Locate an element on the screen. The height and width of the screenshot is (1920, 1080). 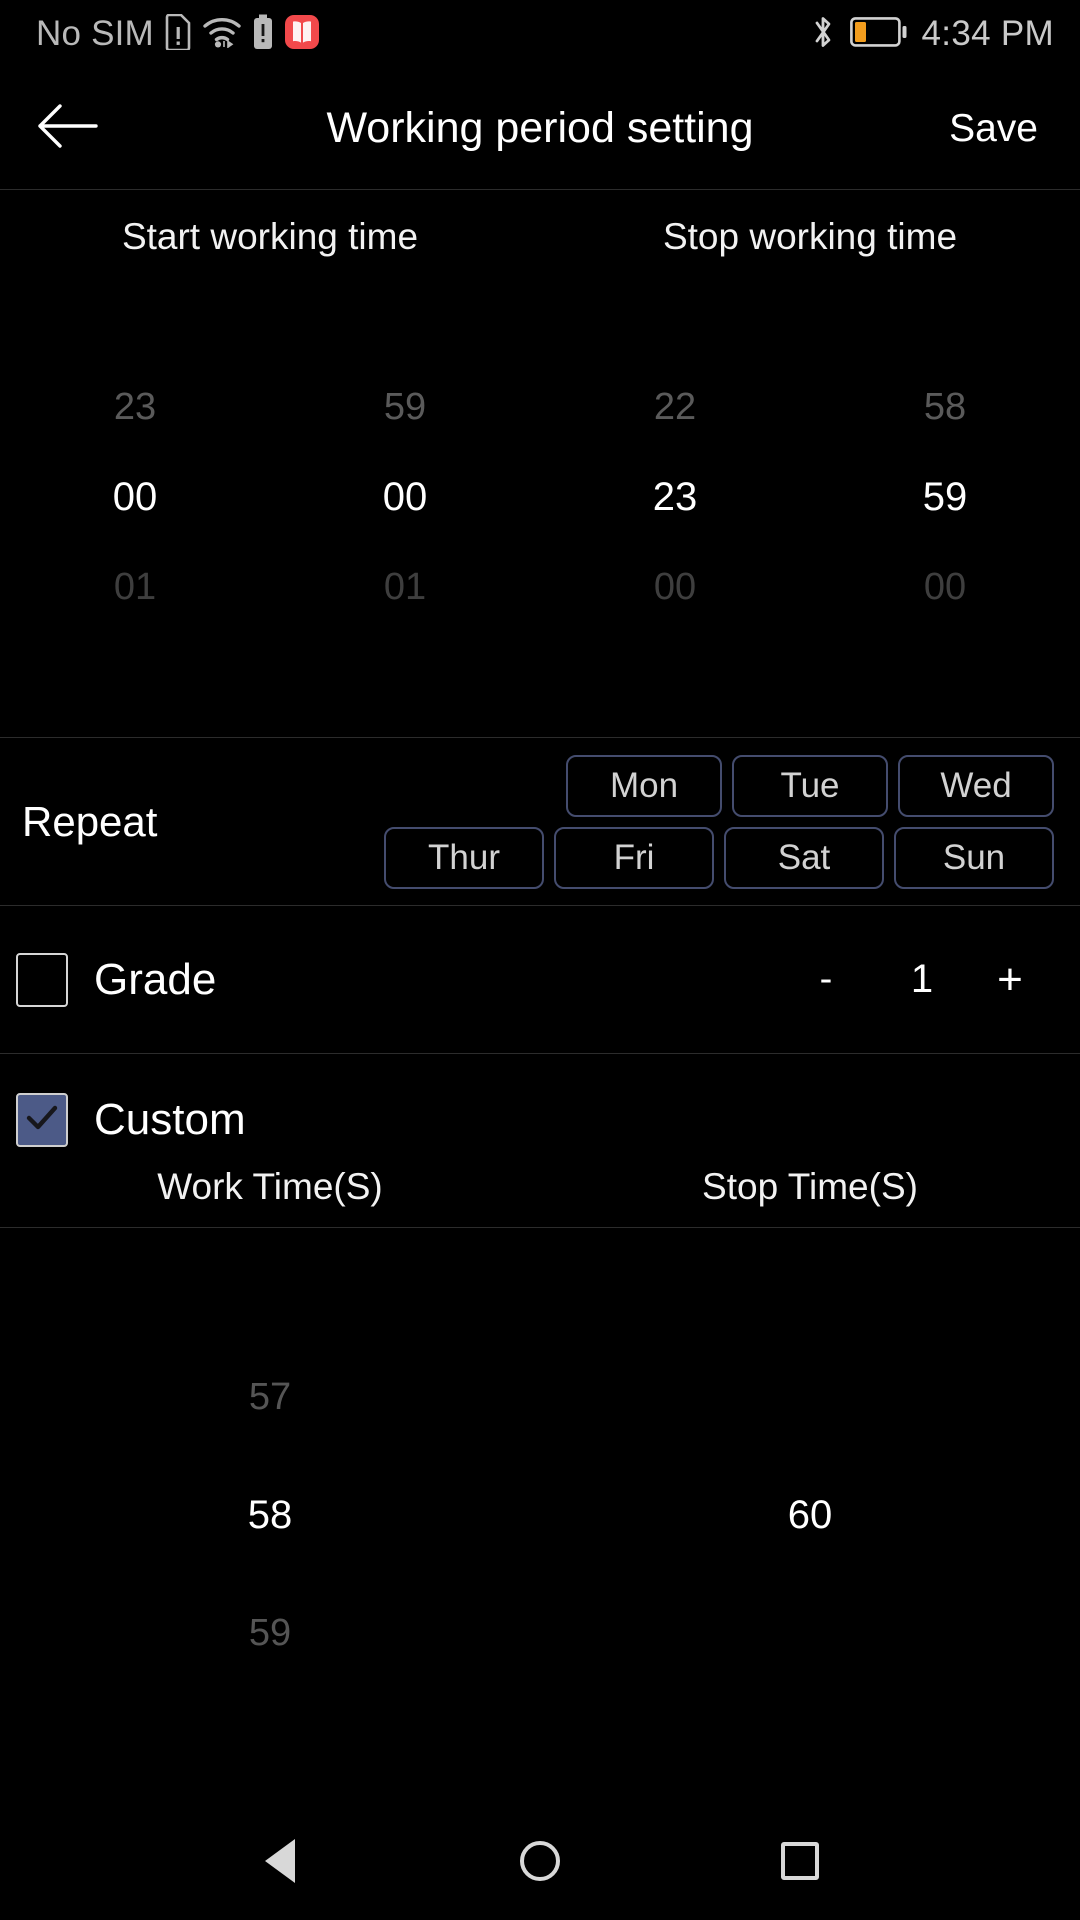
square-recents-icon is located at coordinates (800, 1861).